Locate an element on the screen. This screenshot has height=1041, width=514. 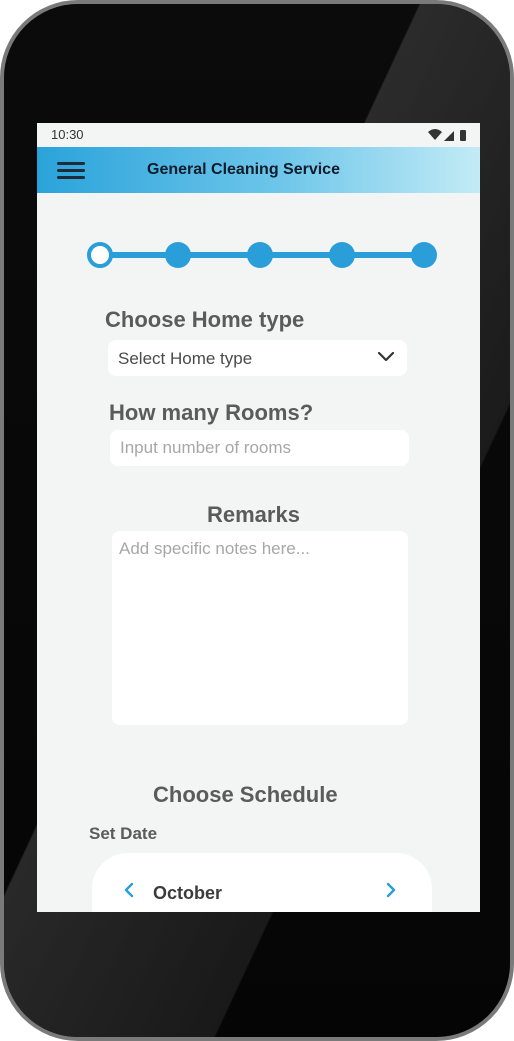
signal-icon is located at coordinates (449, 136).